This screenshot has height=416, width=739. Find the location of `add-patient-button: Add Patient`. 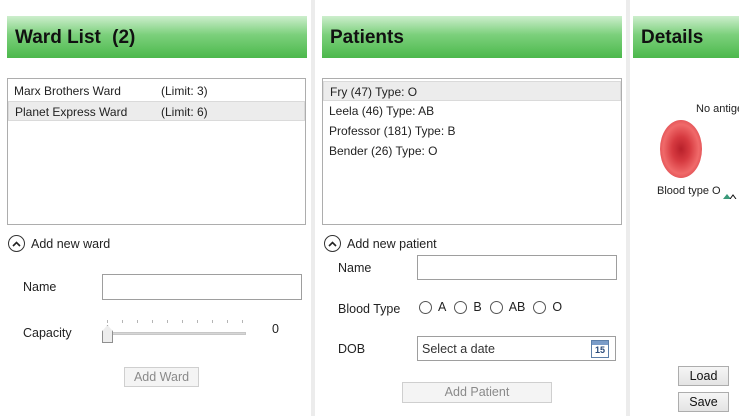

add-patient-button: Add Patient is located at coordinates (477, 392).